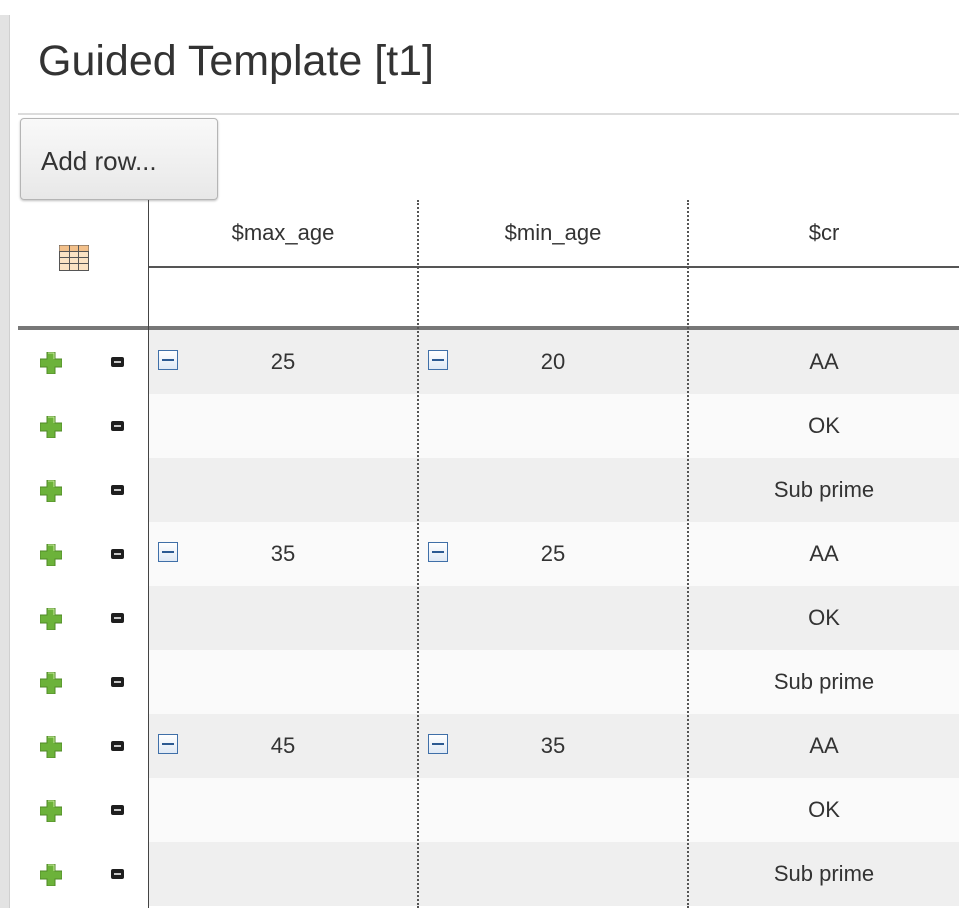  What do you see at coordinates (553, 267) in the screenshot?
I see `header-divider` at bounding box center [553, 267].